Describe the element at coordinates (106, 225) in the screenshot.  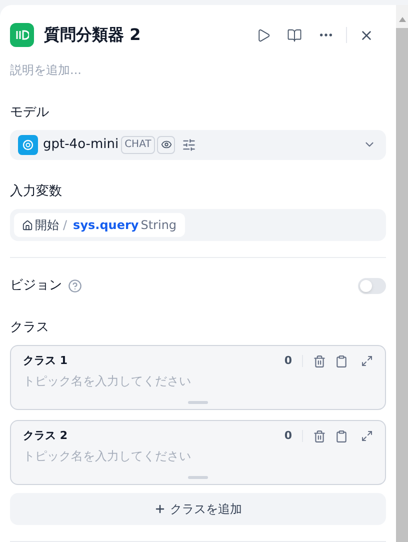
I see `variable-name: sys.query` at that location.